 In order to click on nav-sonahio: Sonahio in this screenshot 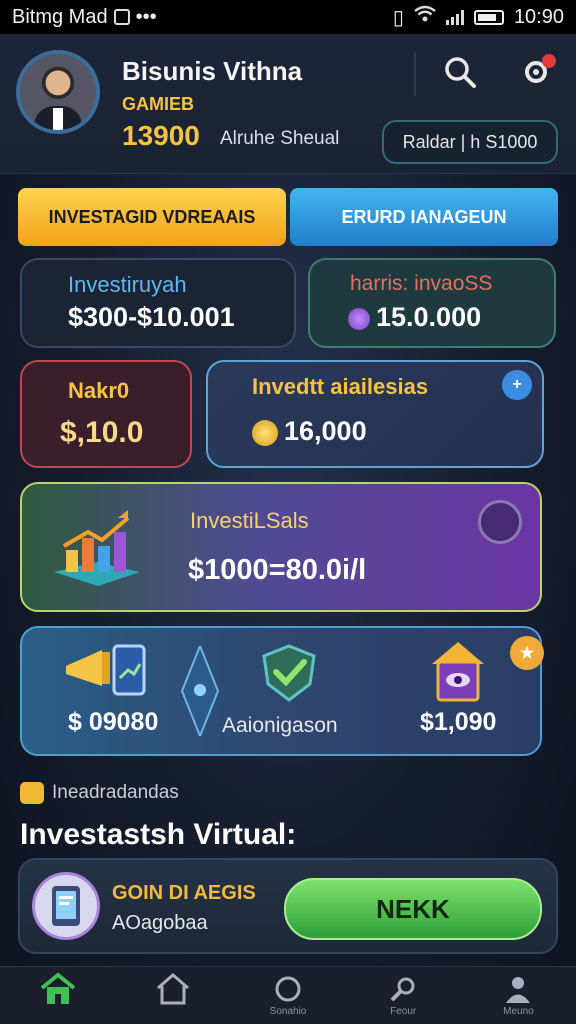, I will do `click(287, 995)`.